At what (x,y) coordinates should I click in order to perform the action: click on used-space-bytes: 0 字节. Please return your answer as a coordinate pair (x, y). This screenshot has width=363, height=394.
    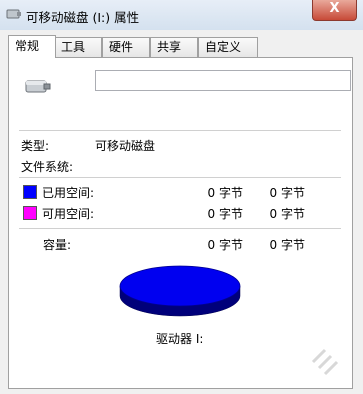
    Looking at the image, I should click on (225, 193).